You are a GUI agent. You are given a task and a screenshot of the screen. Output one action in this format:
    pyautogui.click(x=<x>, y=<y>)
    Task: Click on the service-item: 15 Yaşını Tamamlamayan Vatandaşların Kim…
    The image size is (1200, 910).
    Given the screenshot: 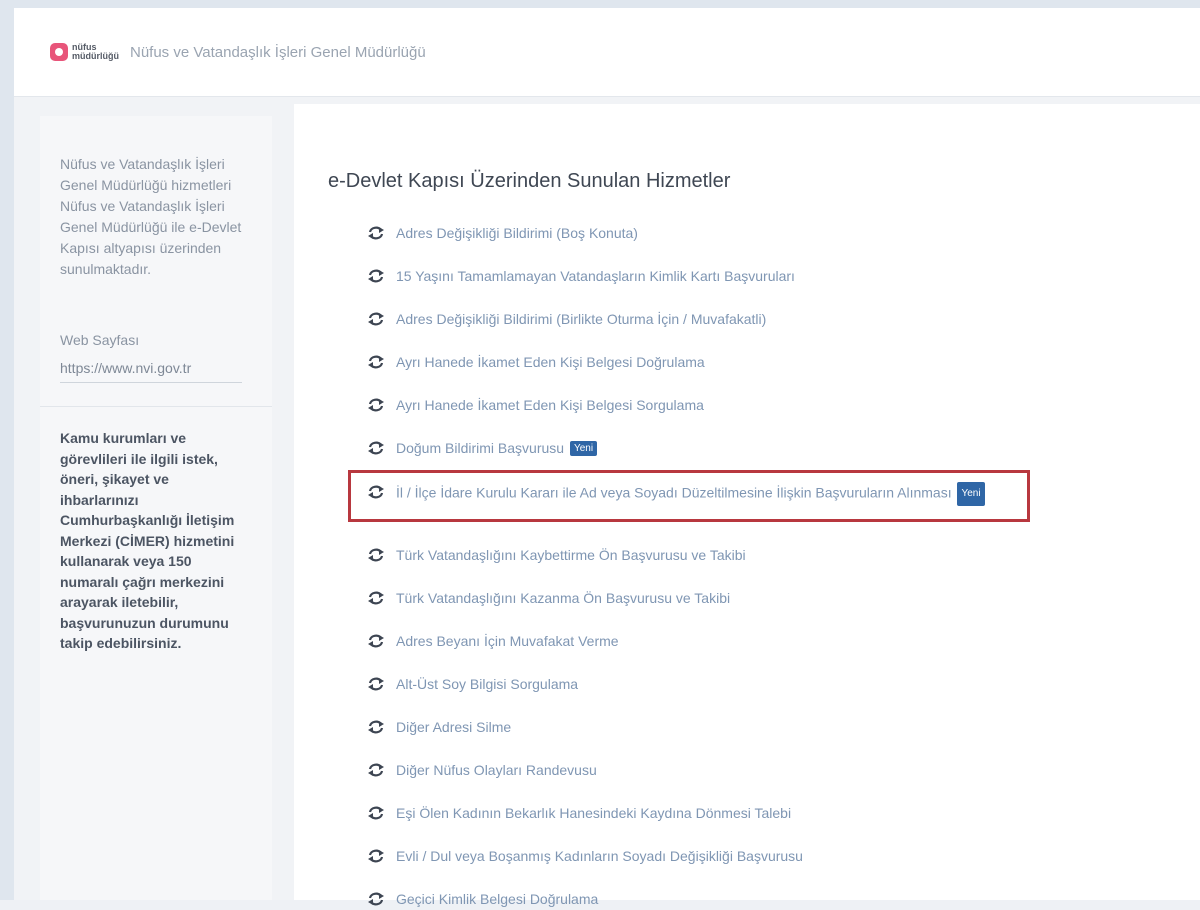 What is the action you would take?
    pyautogui.click(x=580, y=276)
    